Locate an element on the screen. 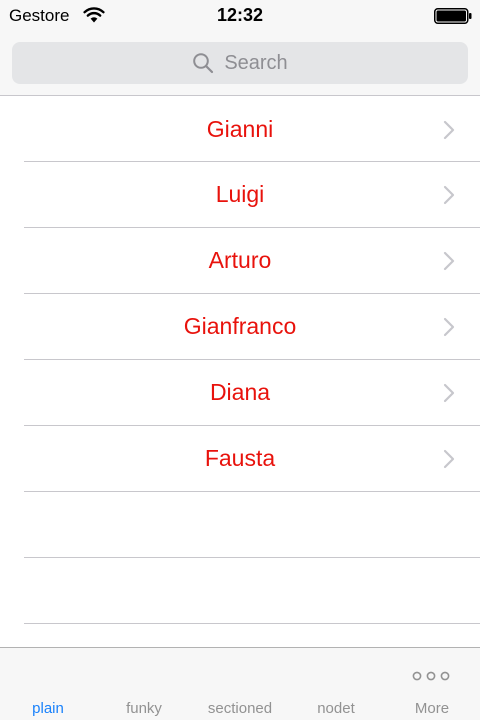 The image size is (480, 720). row-label: Luigi is located at coordinates (240, 194).